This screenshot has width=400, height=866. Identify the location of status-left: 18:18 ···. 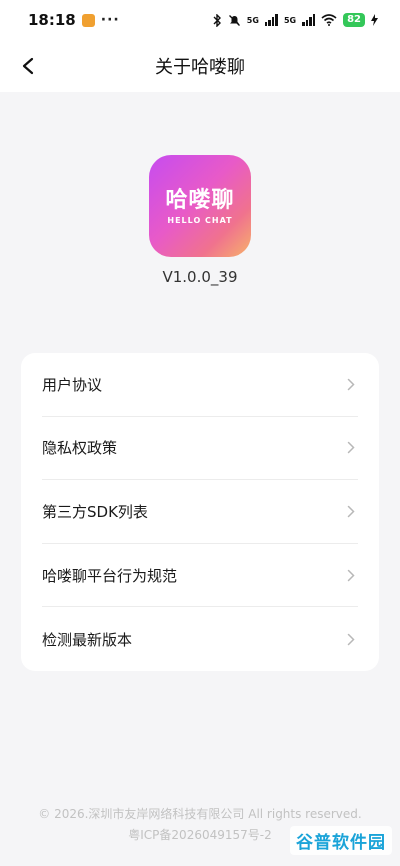
(74, 20).